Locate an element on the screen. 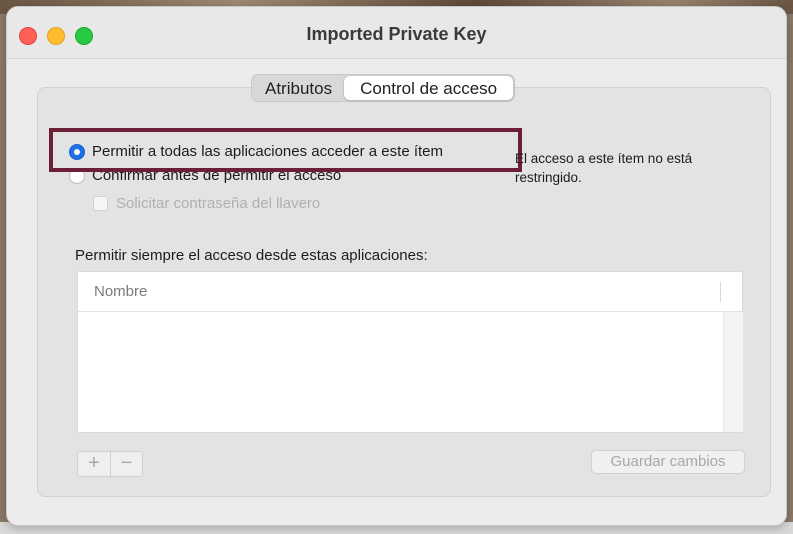 The width and height of the screenshot is (793, 534). tab-access-control: Control de acceso is located at coordinates (429, 88).